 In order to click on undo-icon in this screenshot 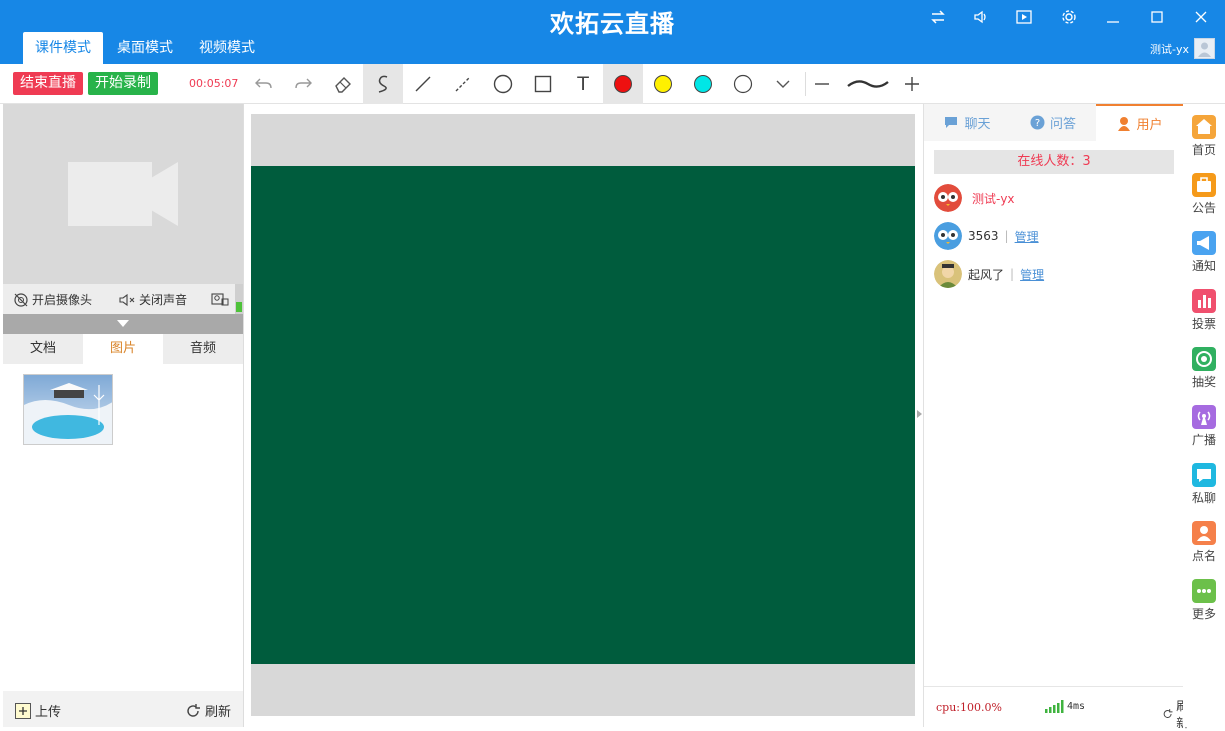, I will do `click(264, 84)`.